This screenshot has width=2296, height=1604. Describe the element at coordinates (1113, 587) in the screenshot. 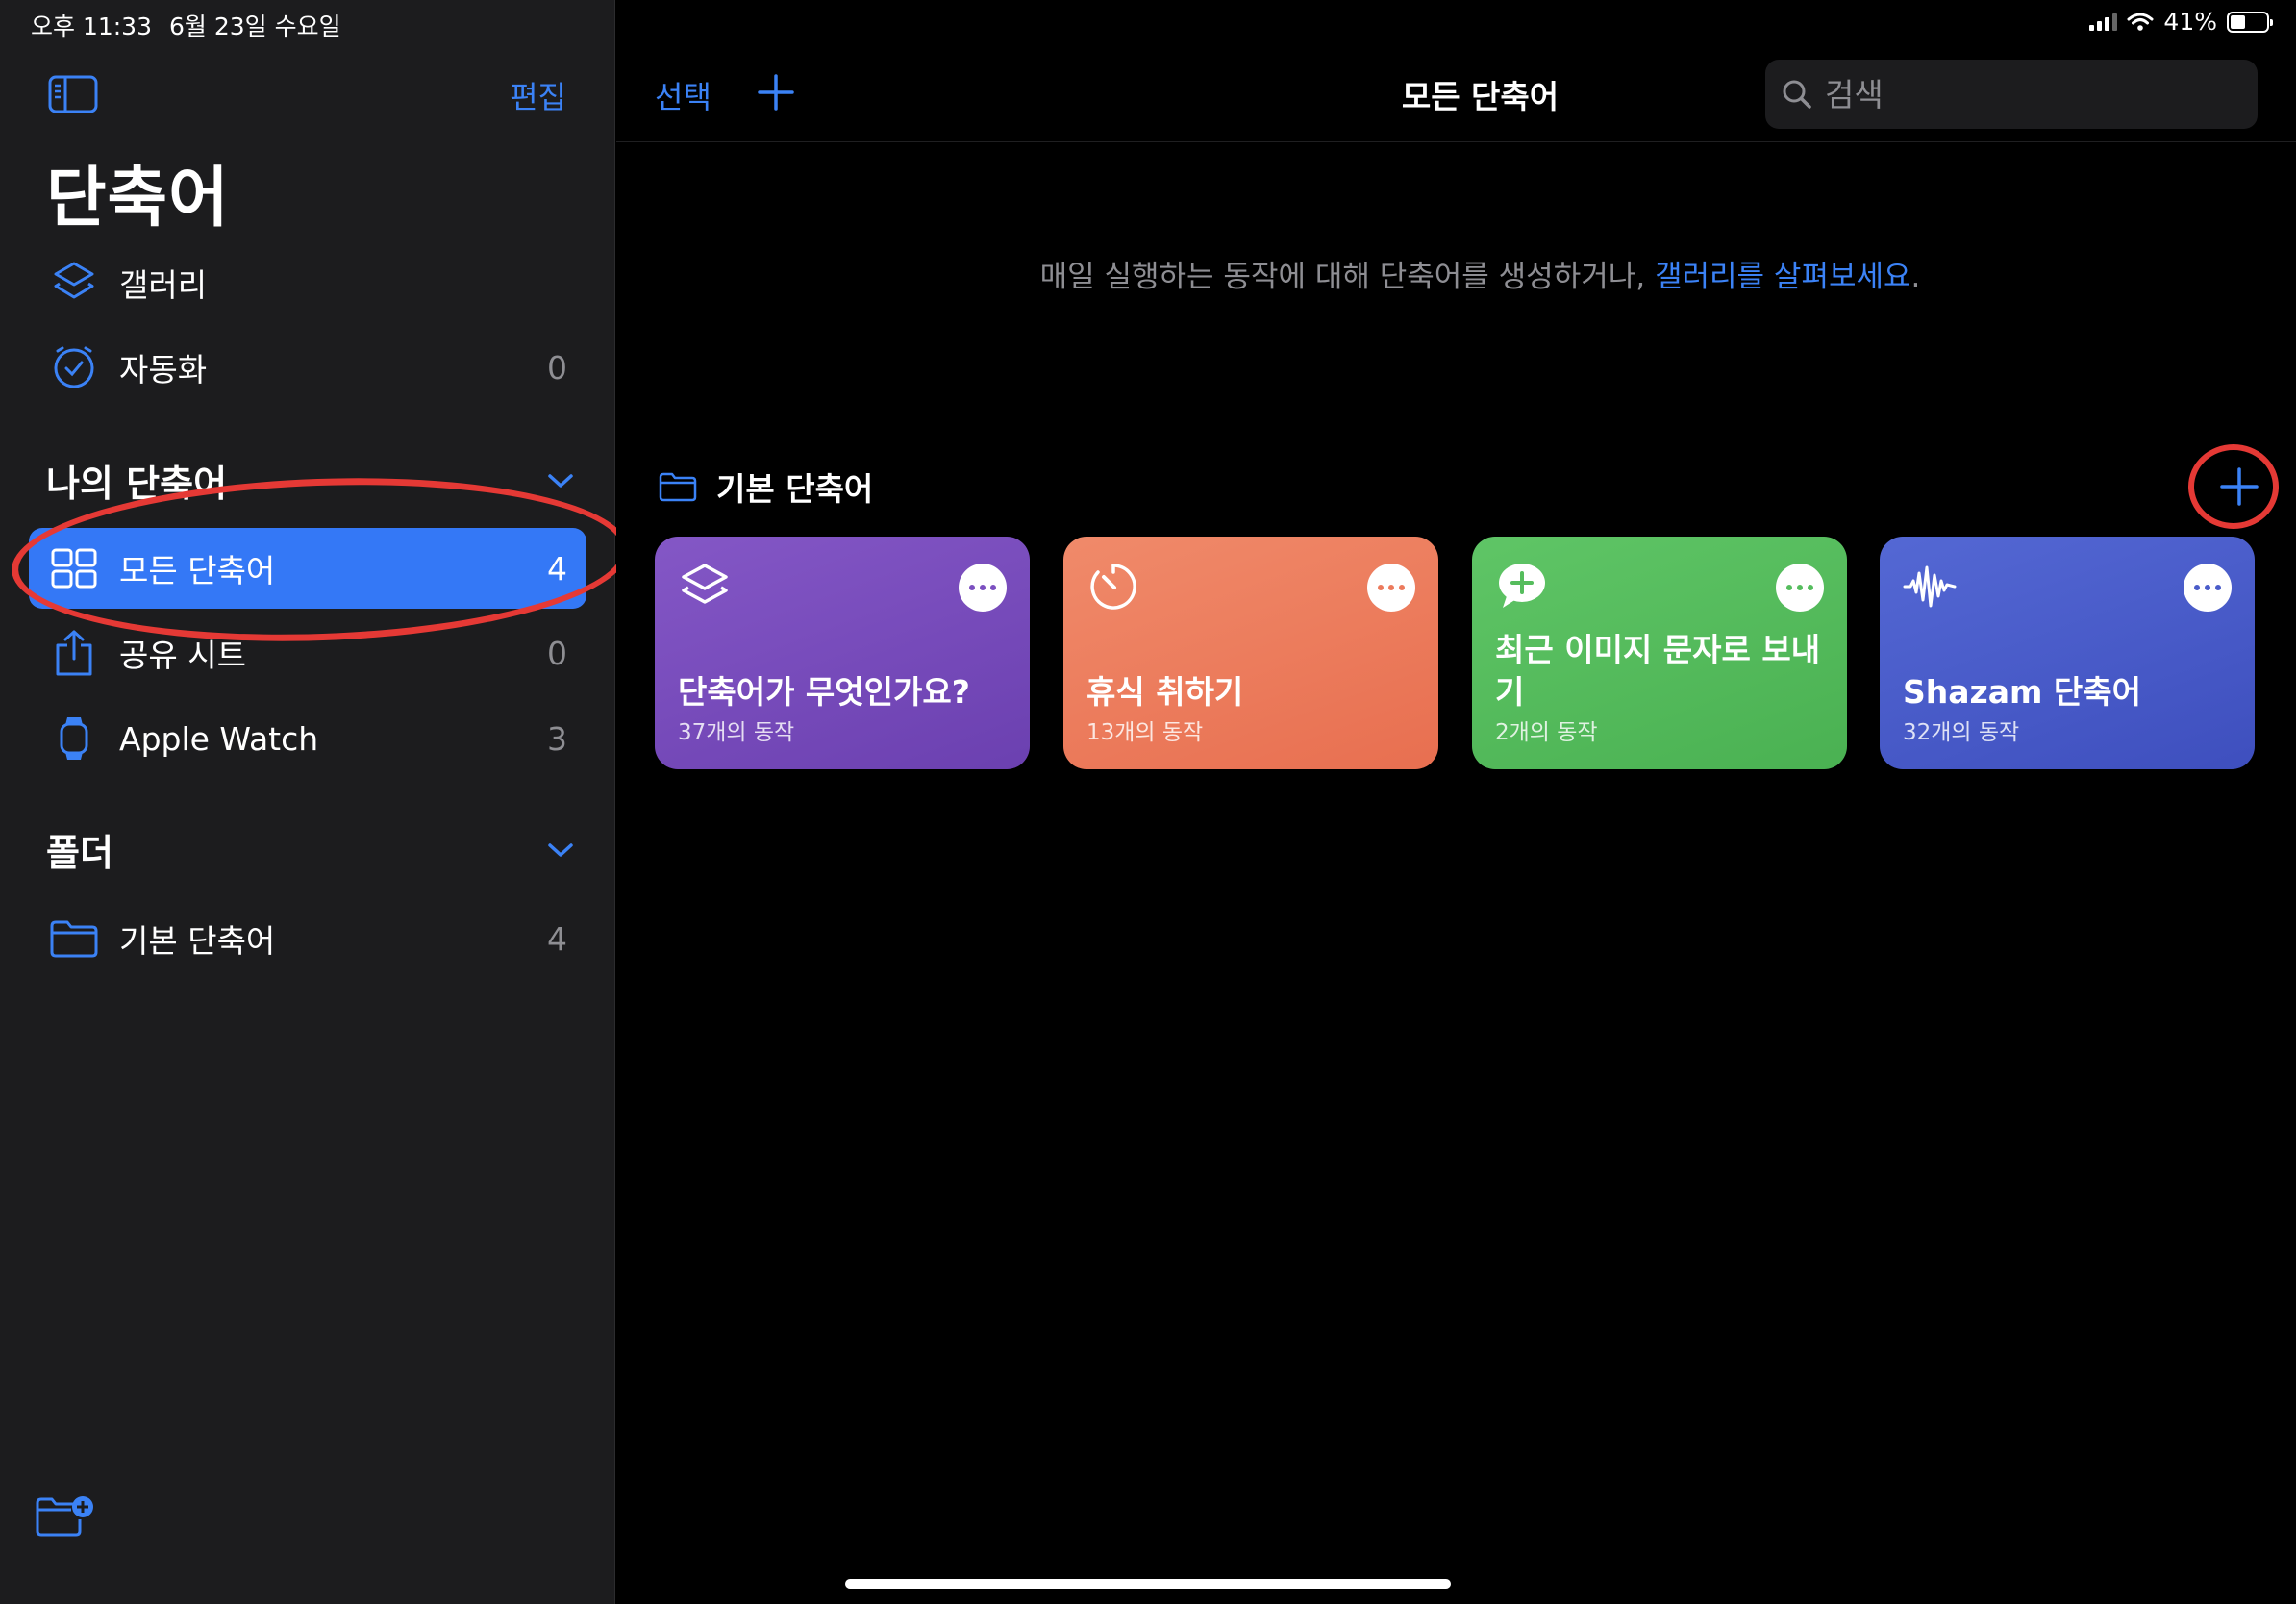

I see `timer-icon` at that location.